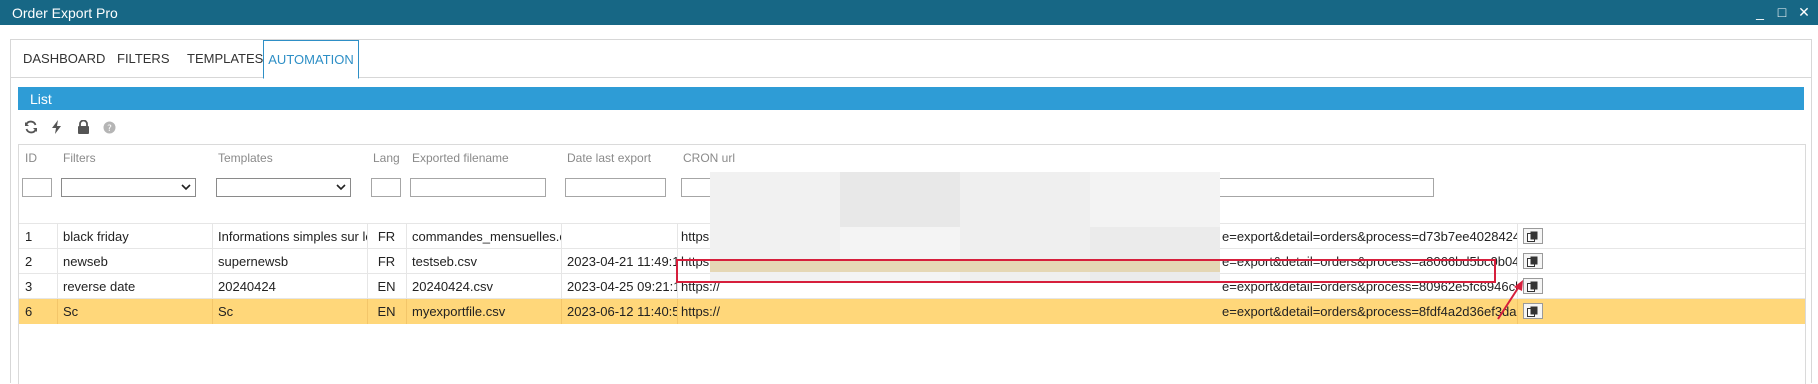 The width and height of the screenshot is (1818, 384). Describe the element at coordinates (143, 58) in the screenshot. I see `tab-filters: FILTERS` at that location.